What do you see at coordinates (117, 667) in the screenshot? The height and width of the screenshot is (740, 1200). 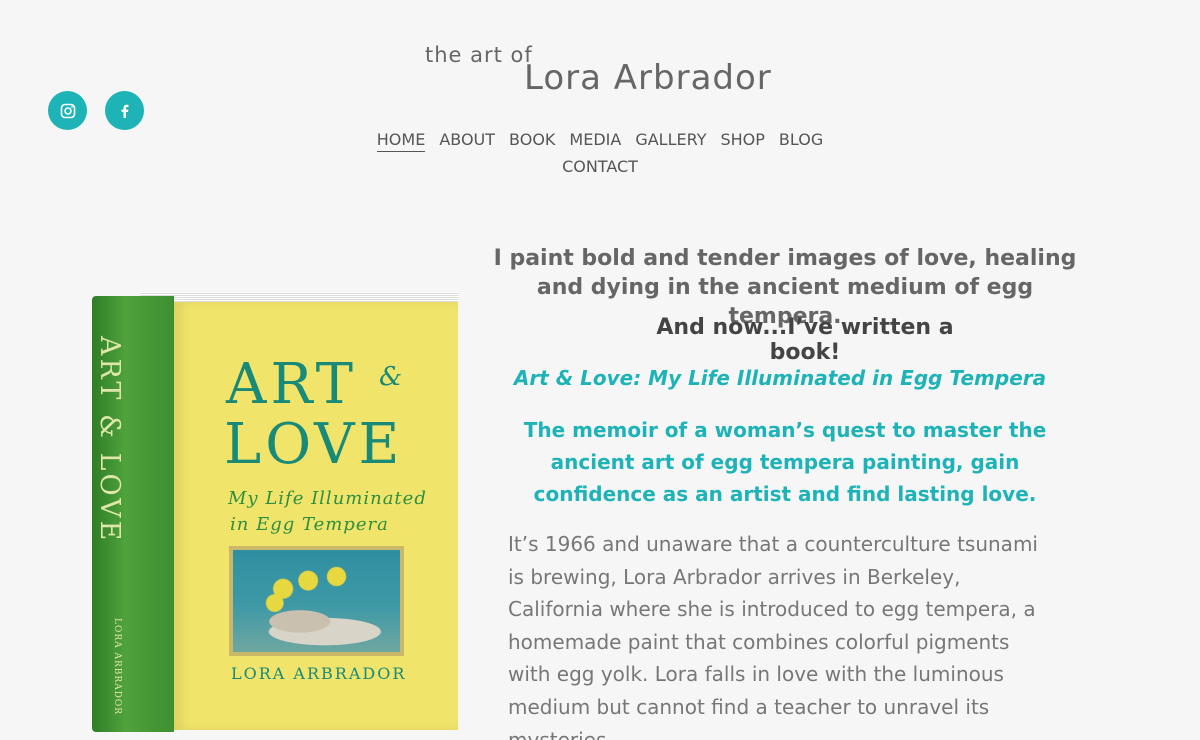 I see `spine-author: LORA ARBRADOR` at bounding box center [117, 667].